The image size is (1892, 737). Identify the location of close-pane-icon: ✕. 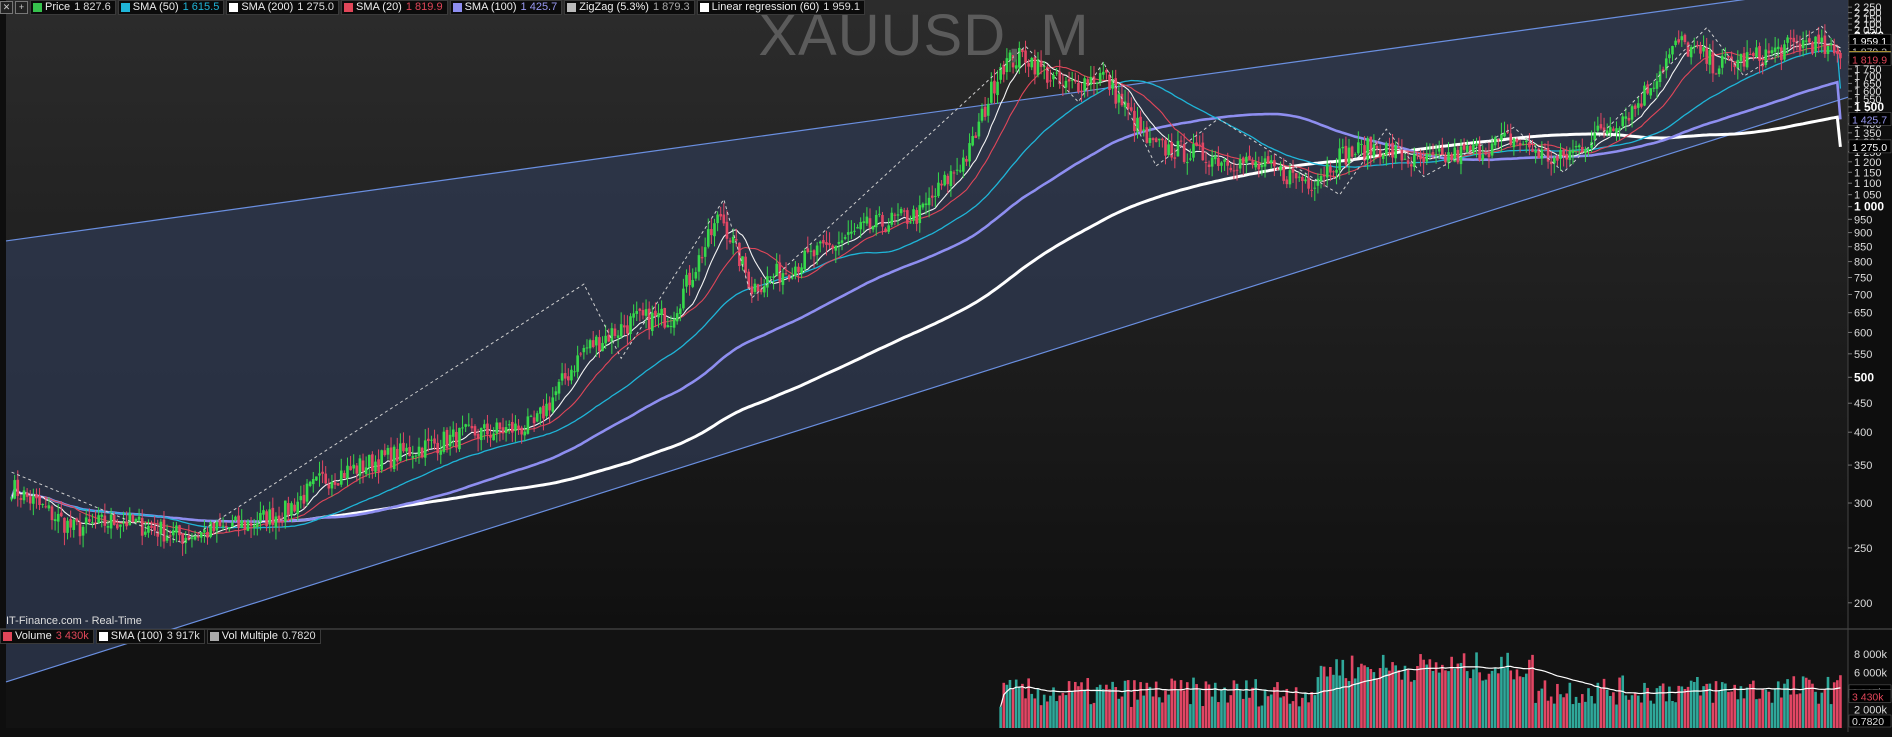
(6, 7).